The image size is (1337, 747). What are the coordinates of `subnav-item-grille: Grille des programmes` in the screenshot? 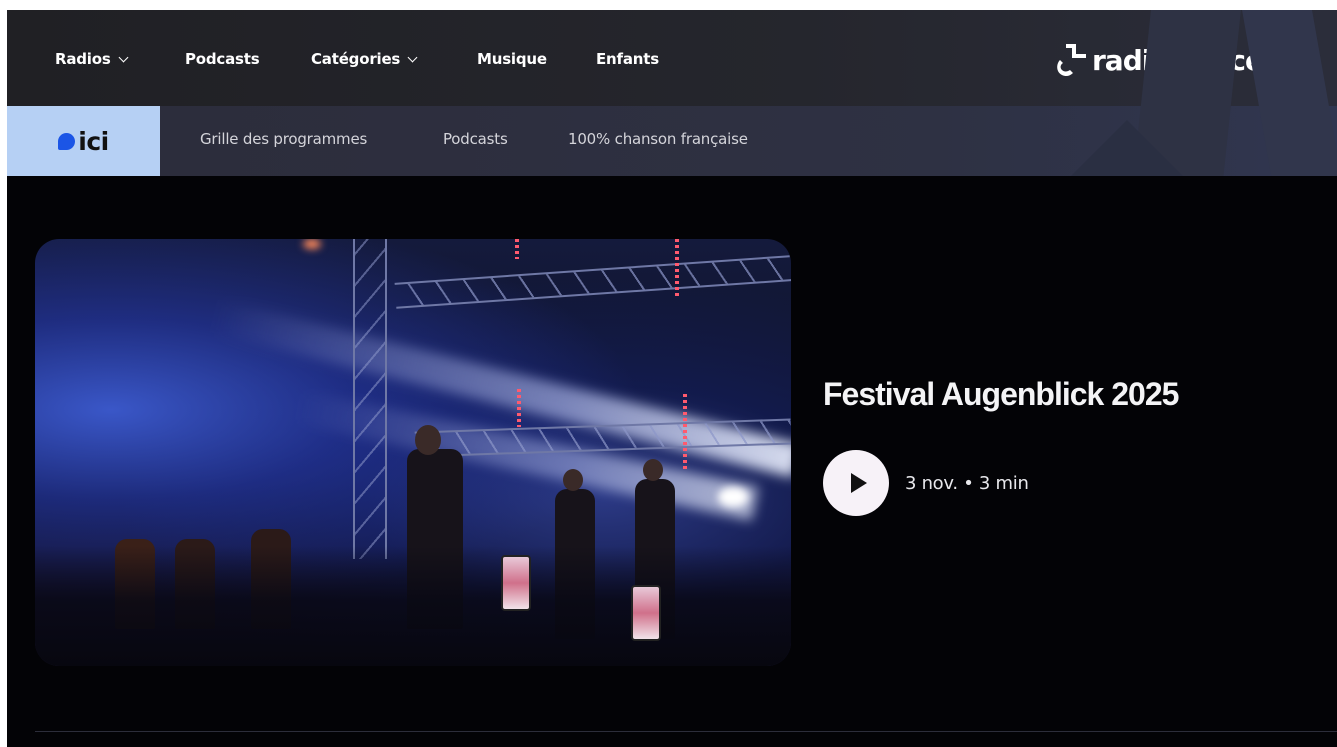 It's located at (283, 139).